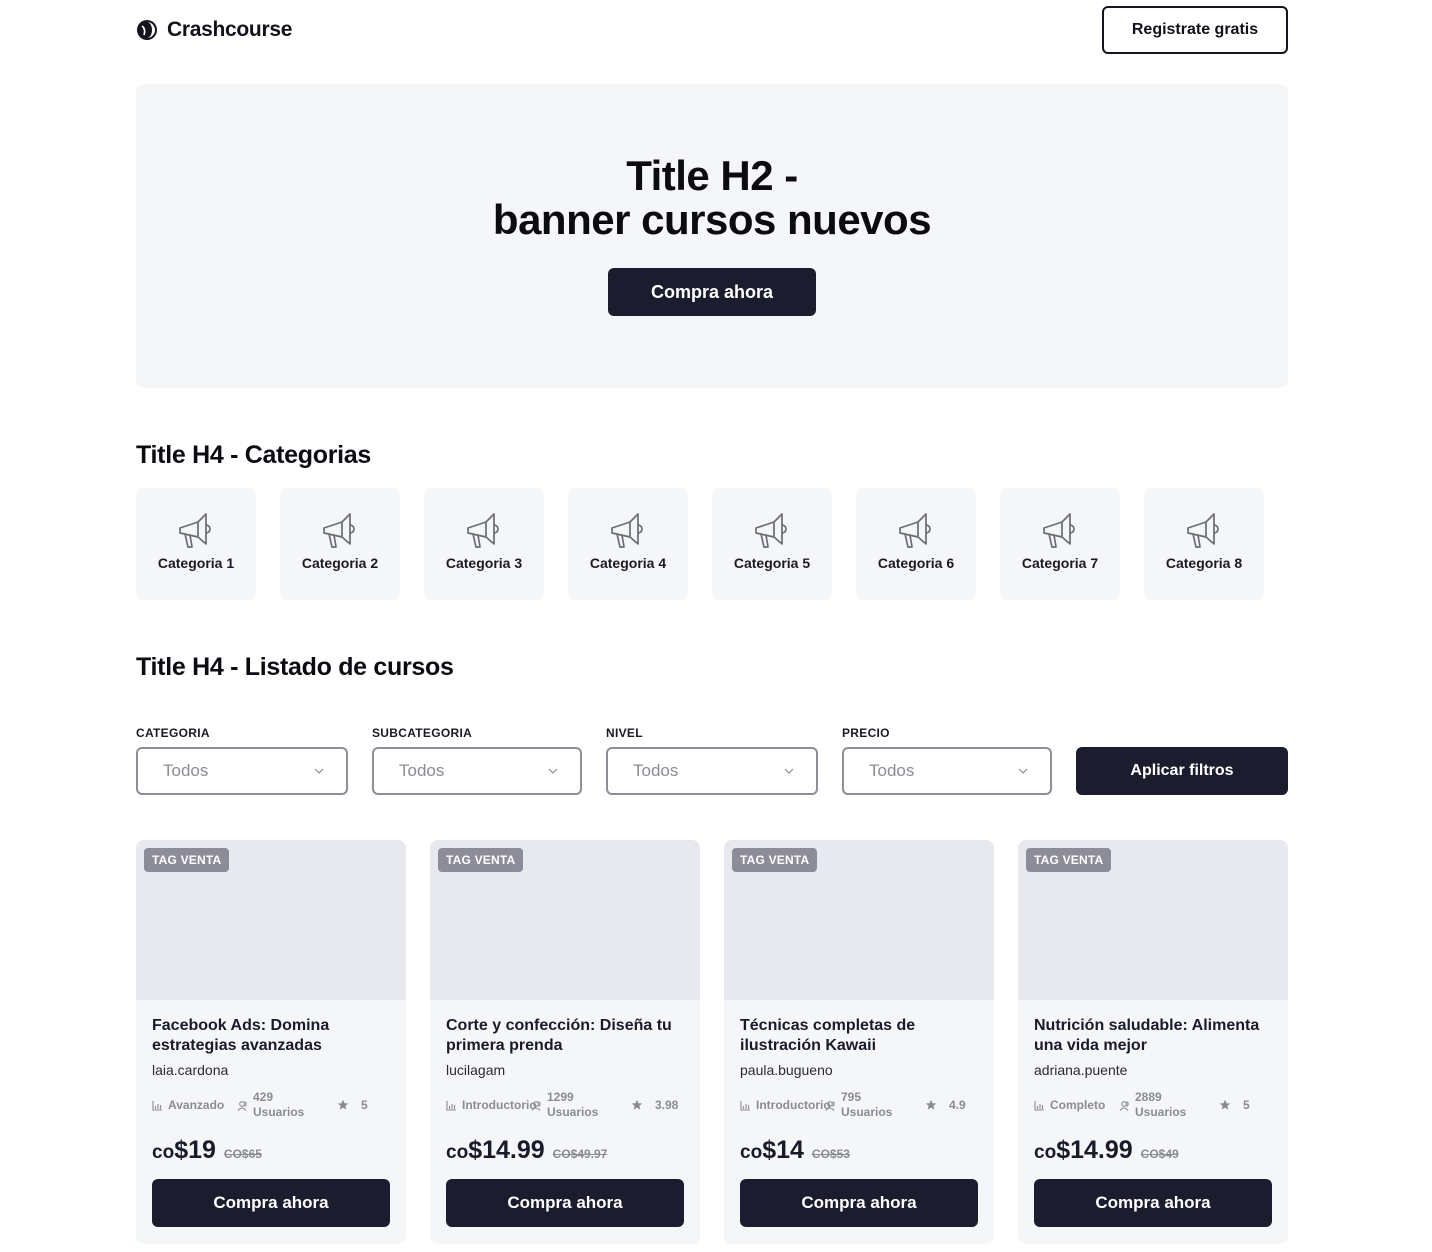 This screenshot has height=1252, width=1432. I want to click on price-row: co$19 CO$65, so click(271, 1150).